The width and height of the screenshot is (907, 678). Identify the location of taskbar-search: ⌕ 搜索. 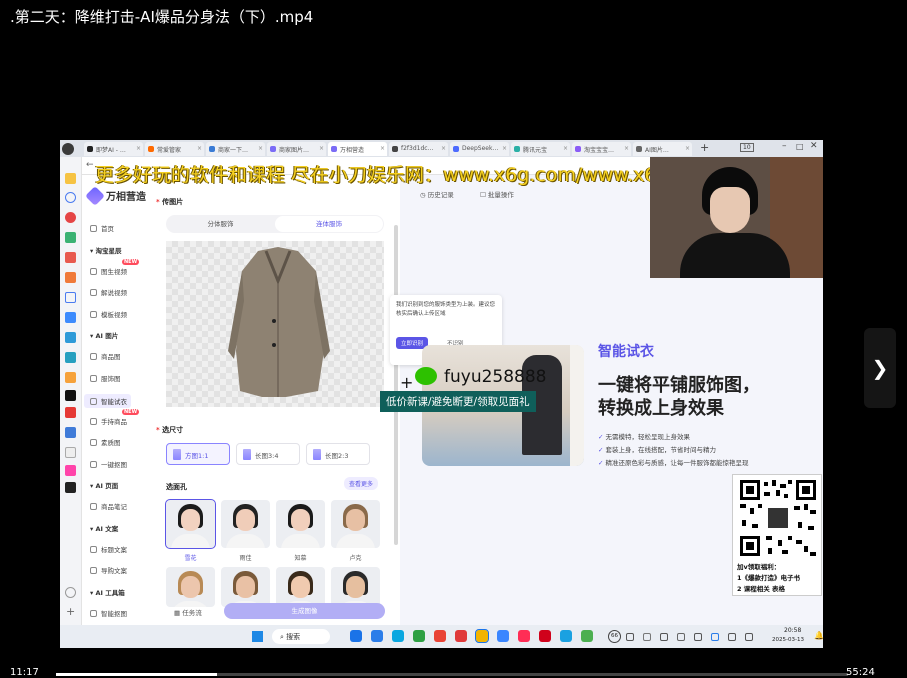
(301, 636).